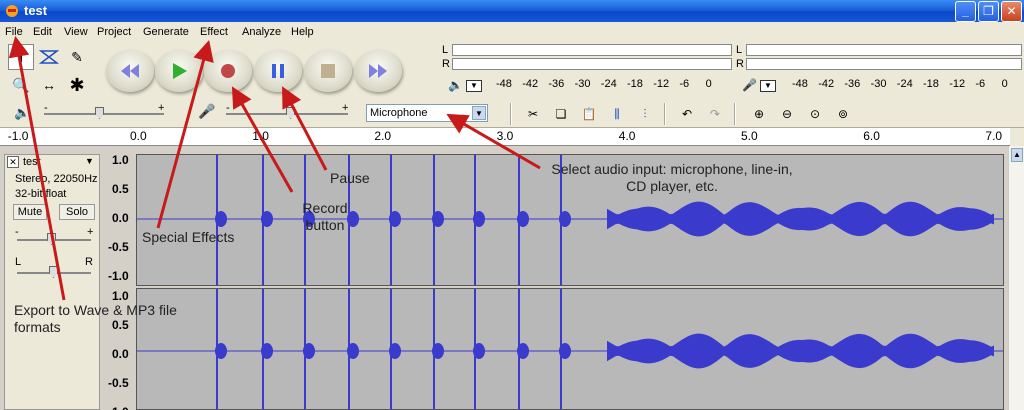 The width and height of the screenshot is (1024, 410). I want to click on rec-meter-menu-dropdown: ▼, so click(768, 86).